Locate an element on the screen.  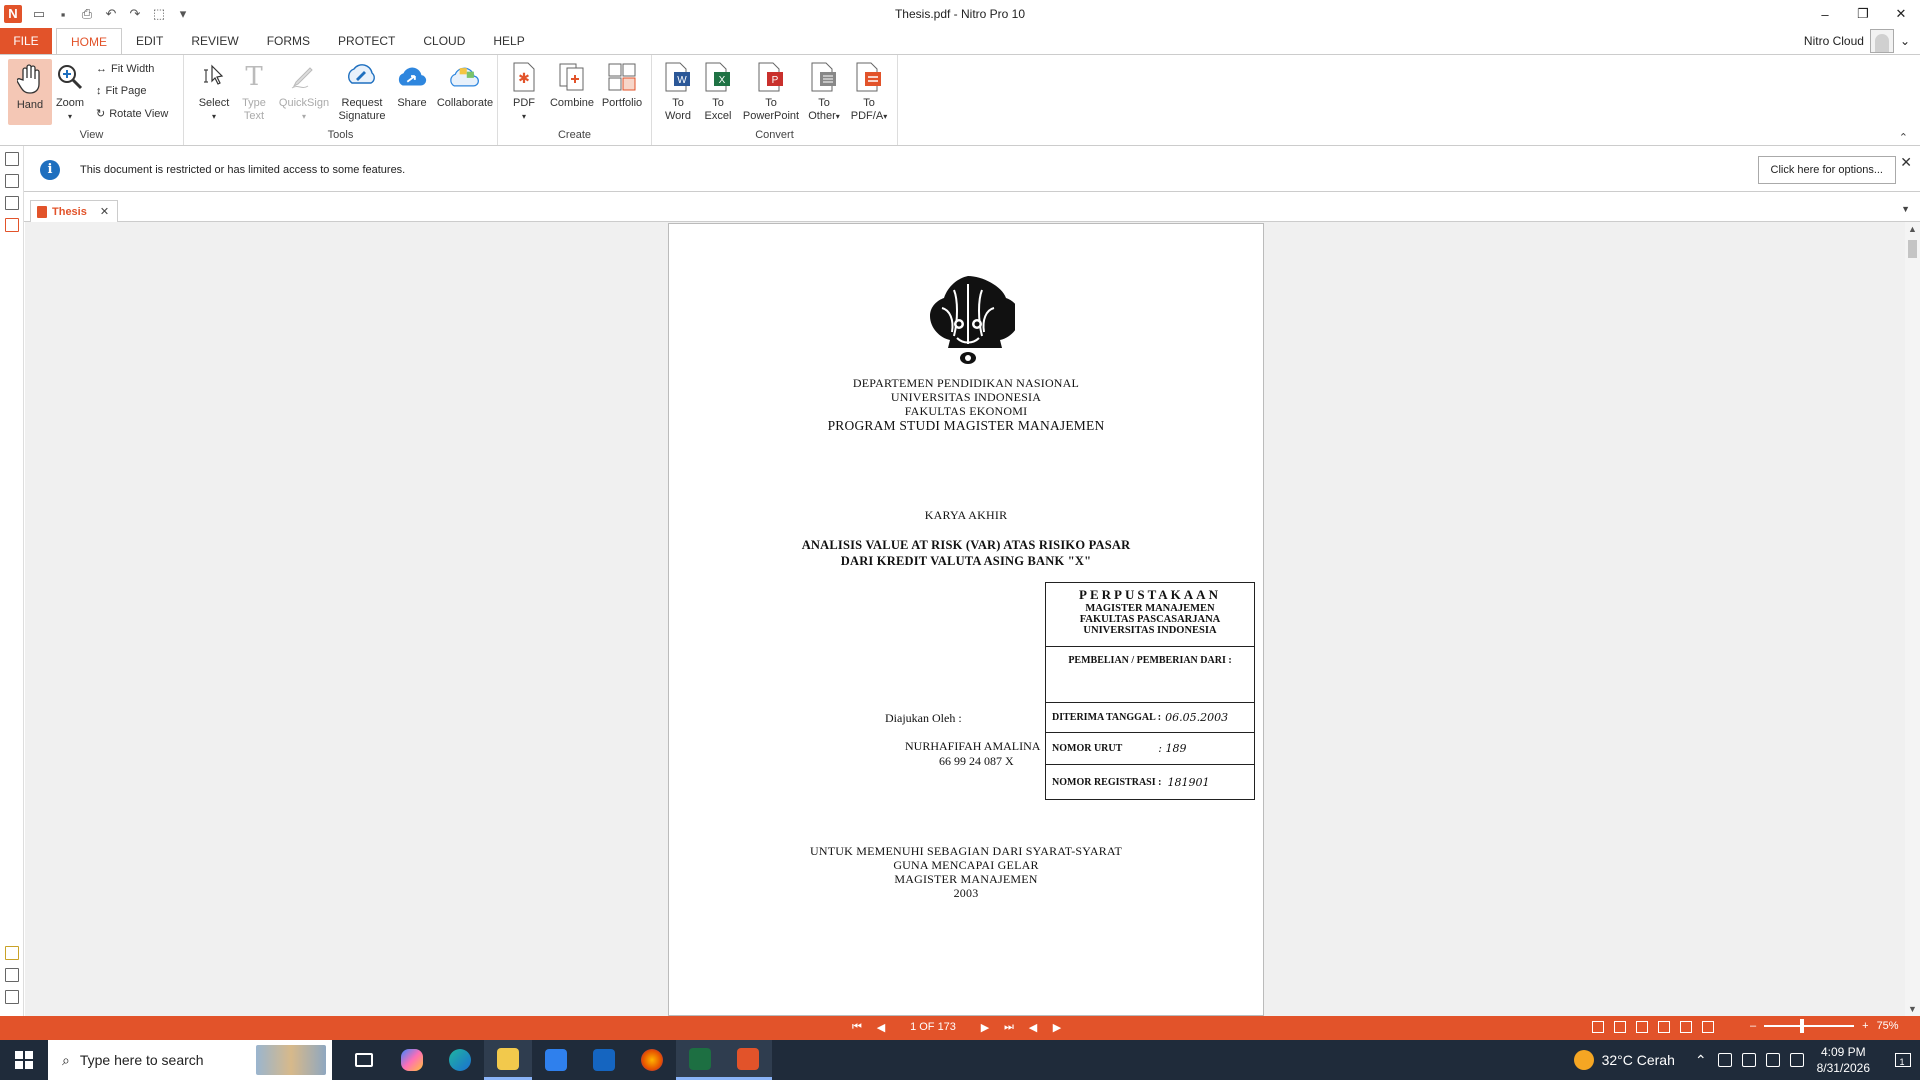
page-navigation: ⏮ ◀ 1 OF 173 ▶ ⏭ ◀ ▶ is located at coordinates (957, 1027).